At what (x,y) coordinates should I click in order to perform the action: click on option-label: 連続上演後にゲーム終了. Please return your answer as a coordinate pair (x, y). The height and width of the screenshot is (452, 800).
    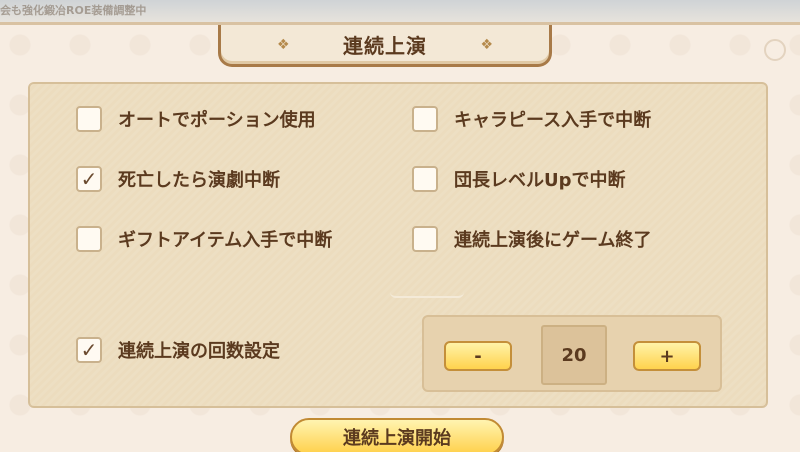
    Looking at the image, I should click on (553, 240).